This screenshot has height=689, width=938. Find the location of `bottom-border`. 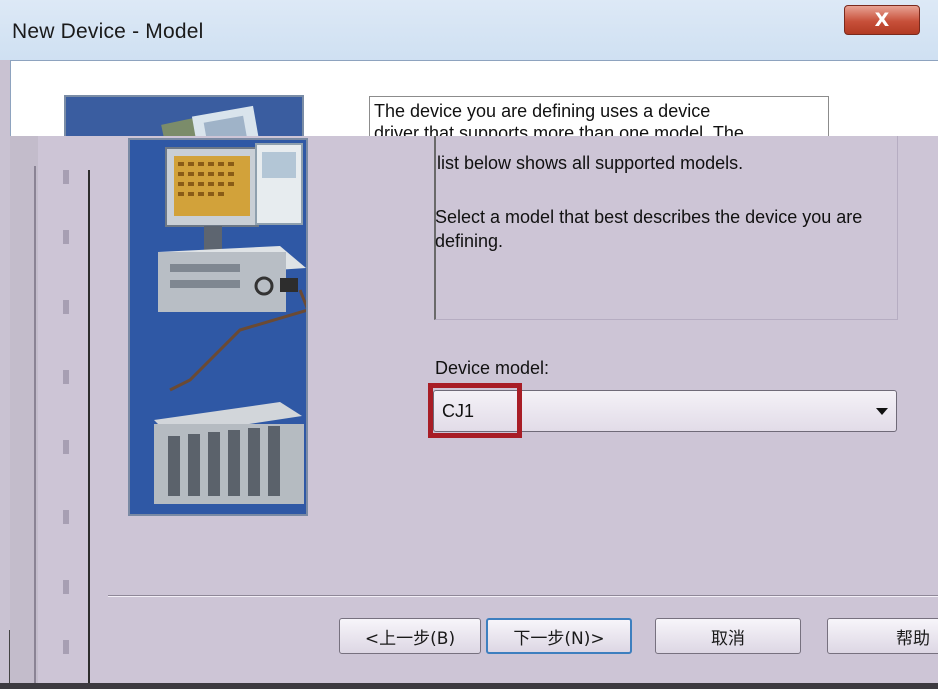

bottom-border is located at coordinates (469, 686).